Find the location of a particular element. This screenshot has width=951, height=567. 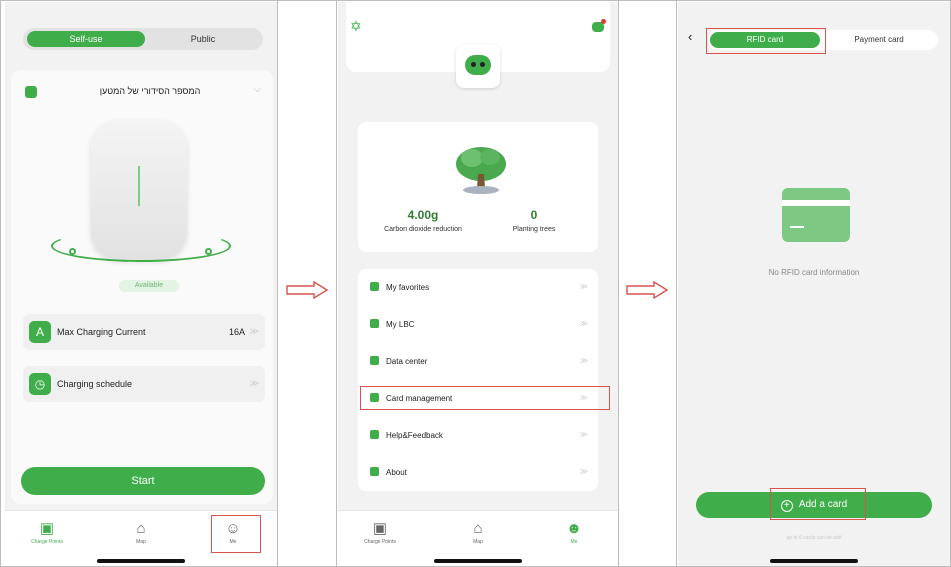

highlight-box-rfid-tab is located at coordinates (766, 41).